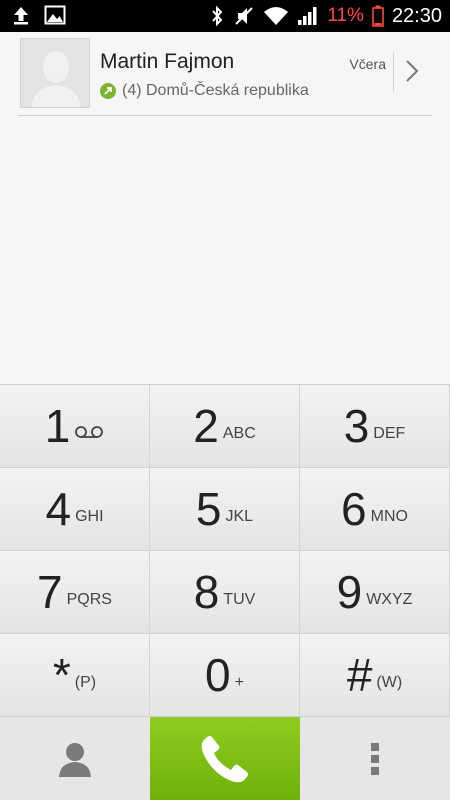  I want to click on call-date: Včera, so click(367, 64).